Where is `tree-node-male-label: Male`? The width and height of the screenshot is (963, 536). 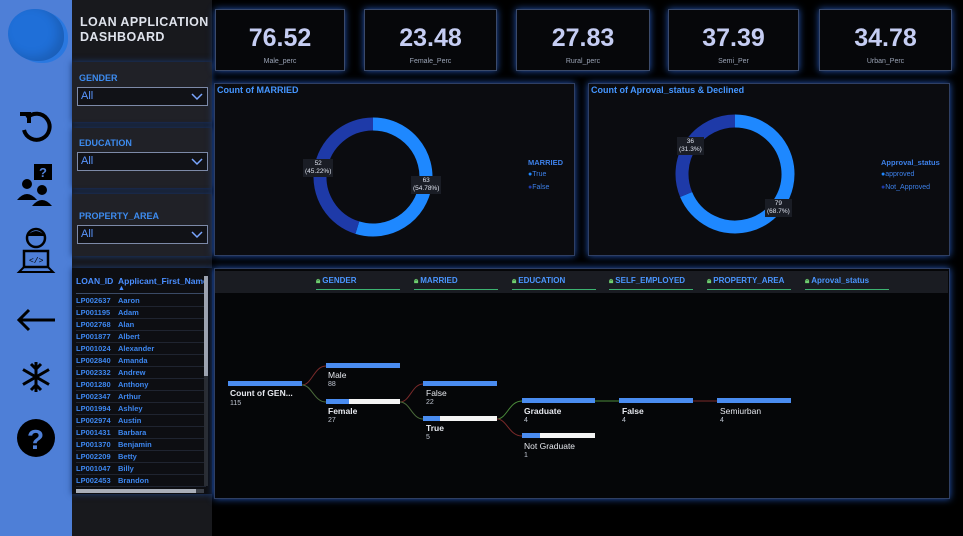
tree-node-male-label: Male is located at coordinates (337, 375).